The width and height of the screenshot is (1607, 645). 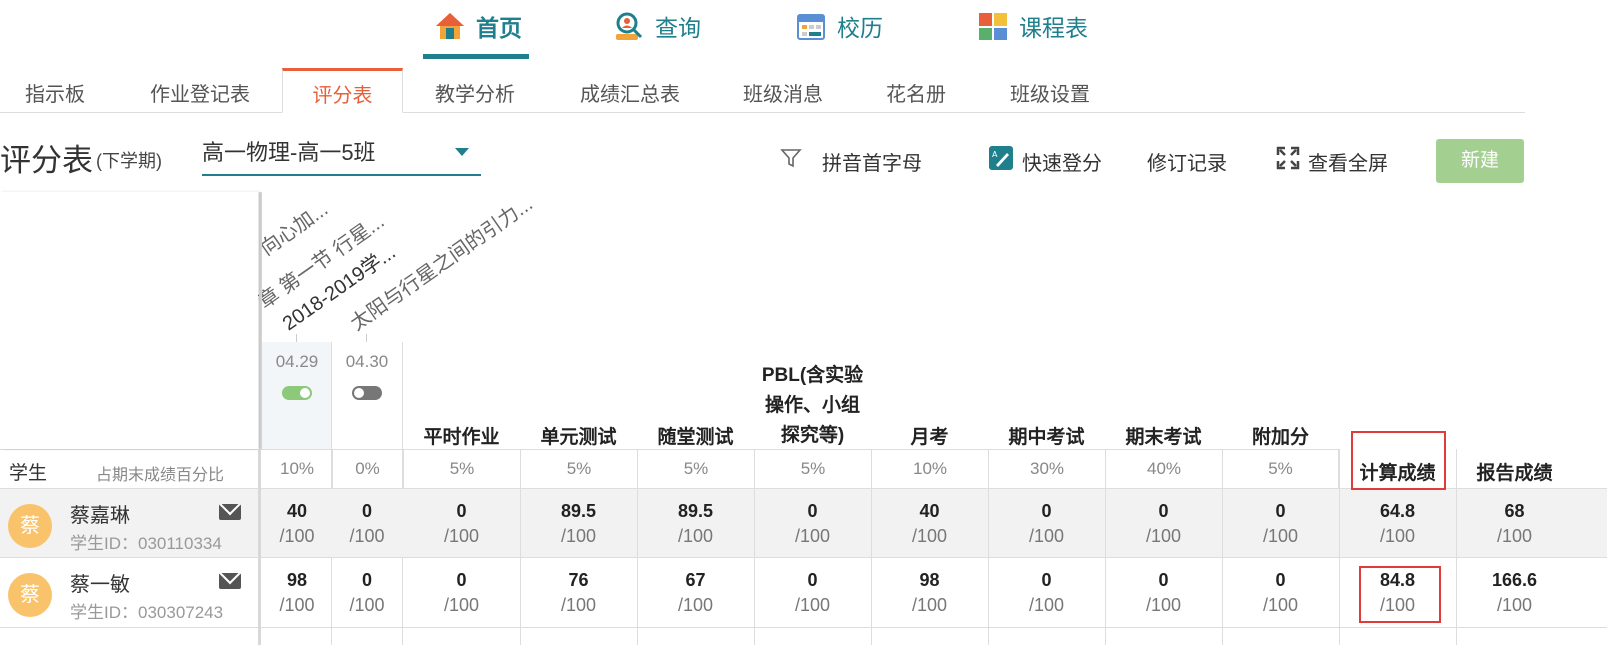 What do you see at coordinates (450, 26) in the screenshot?
I see `home-icon` at bounding box center [450, 26].